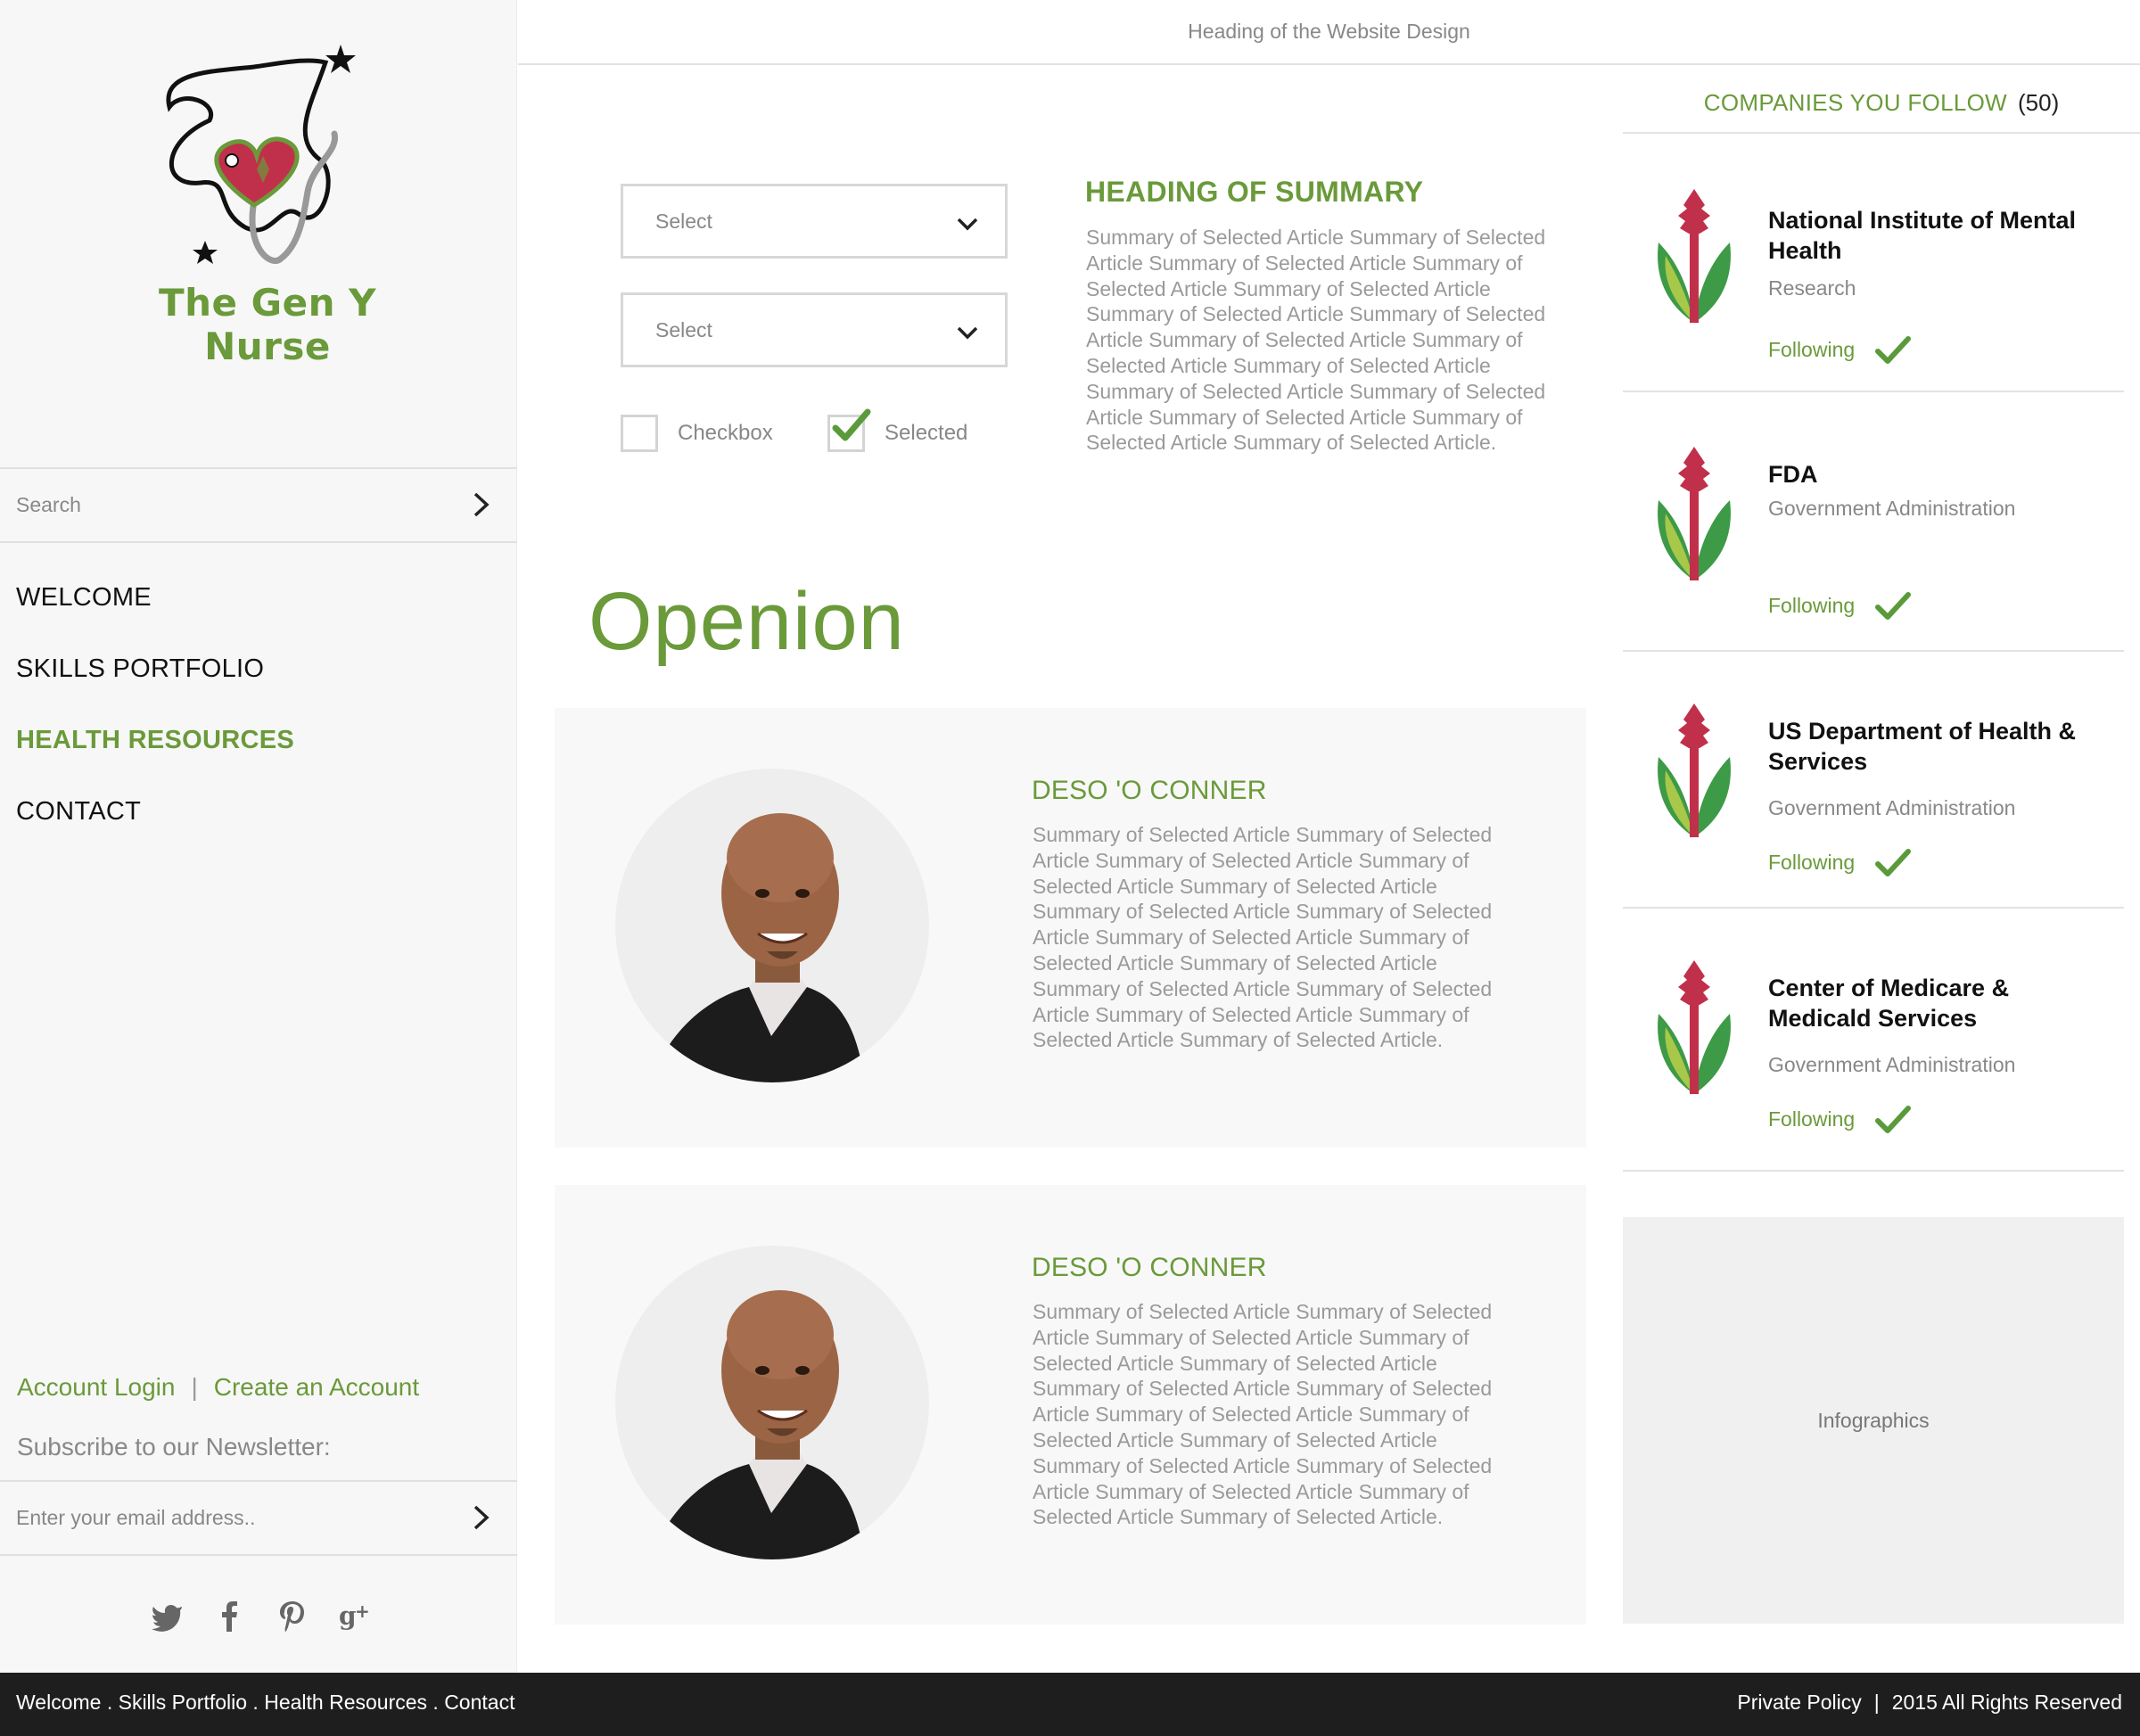 The image size is (2140, 1736). Describe the element at coordinates (261, 155) in the screenshot. I see `nurse-logo-icon` at that location.